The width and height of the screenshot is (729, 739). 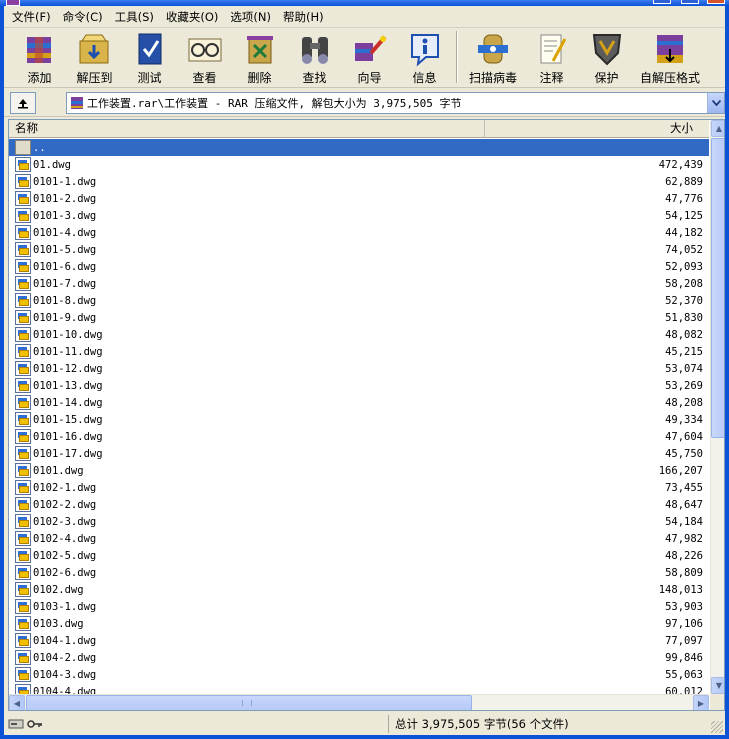 I want to click on table-row: 0101-10.dwg 48,082, so click(x=359, y=334).